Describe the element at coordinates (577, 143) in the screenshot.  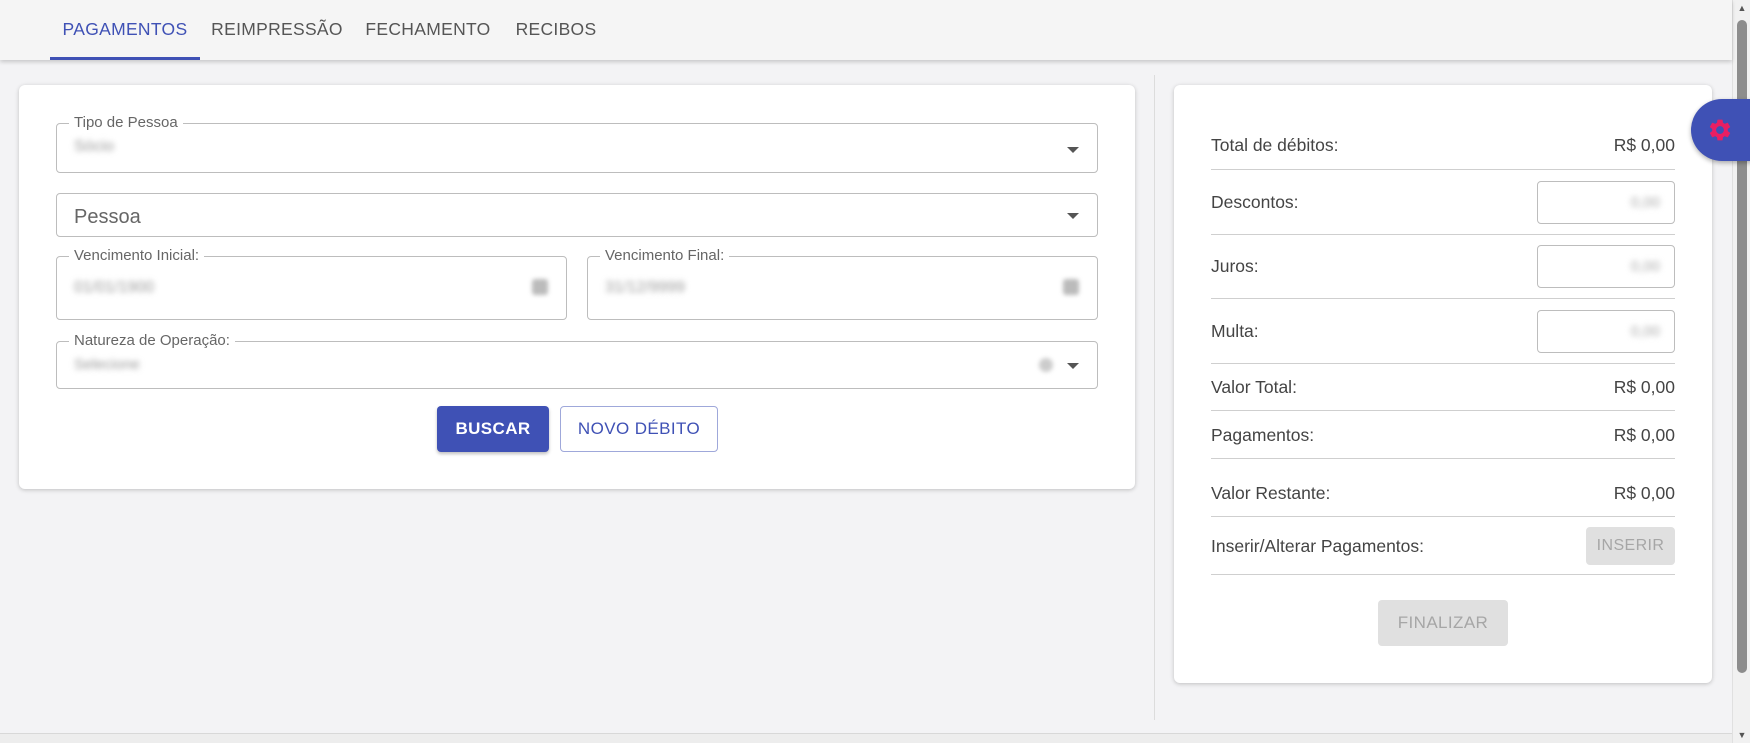
I see `tipo-pessoa-select: Tipo de Pessoa Sócio` at that location.